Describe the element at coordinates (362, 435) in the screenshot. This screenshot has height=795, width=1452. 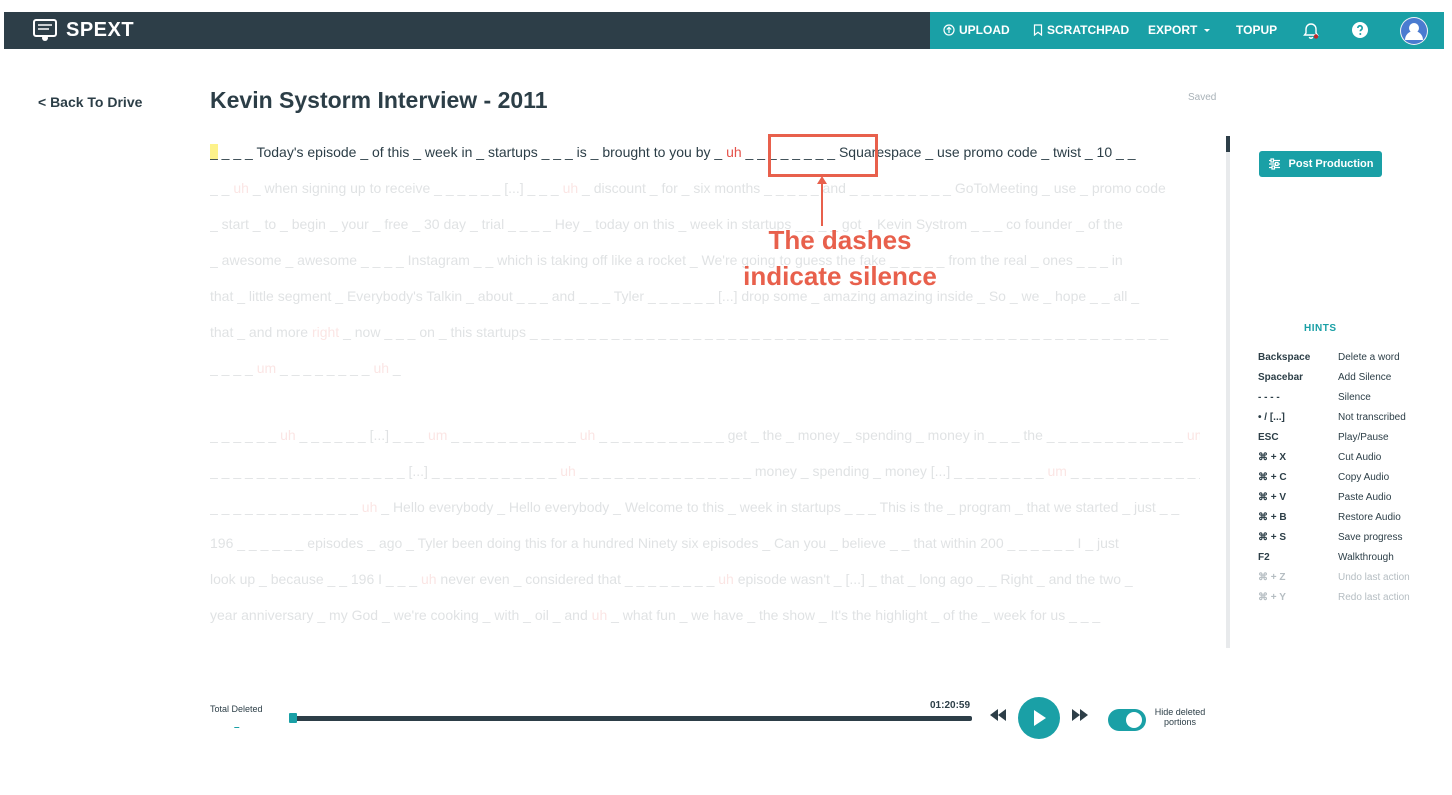
I see `transcript-segment: _ _ _ _ _ _ [...] _ _ _` at that location.